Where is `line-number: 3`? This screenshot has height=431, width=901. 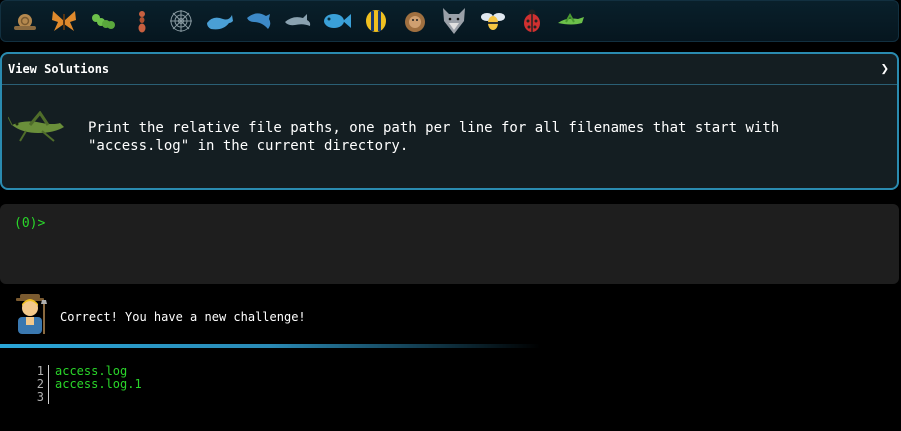
line-number: 3 is located at coordinates (39, 397).